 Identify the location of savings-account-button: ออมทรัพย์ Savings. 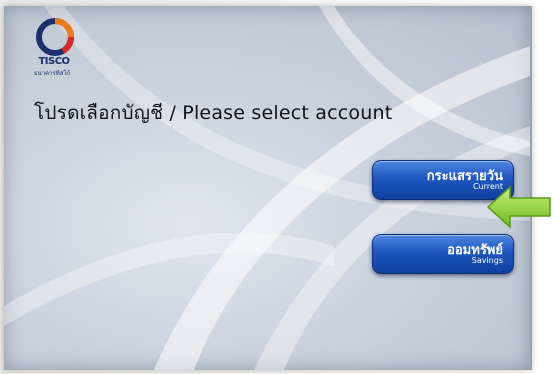
(443, 254).